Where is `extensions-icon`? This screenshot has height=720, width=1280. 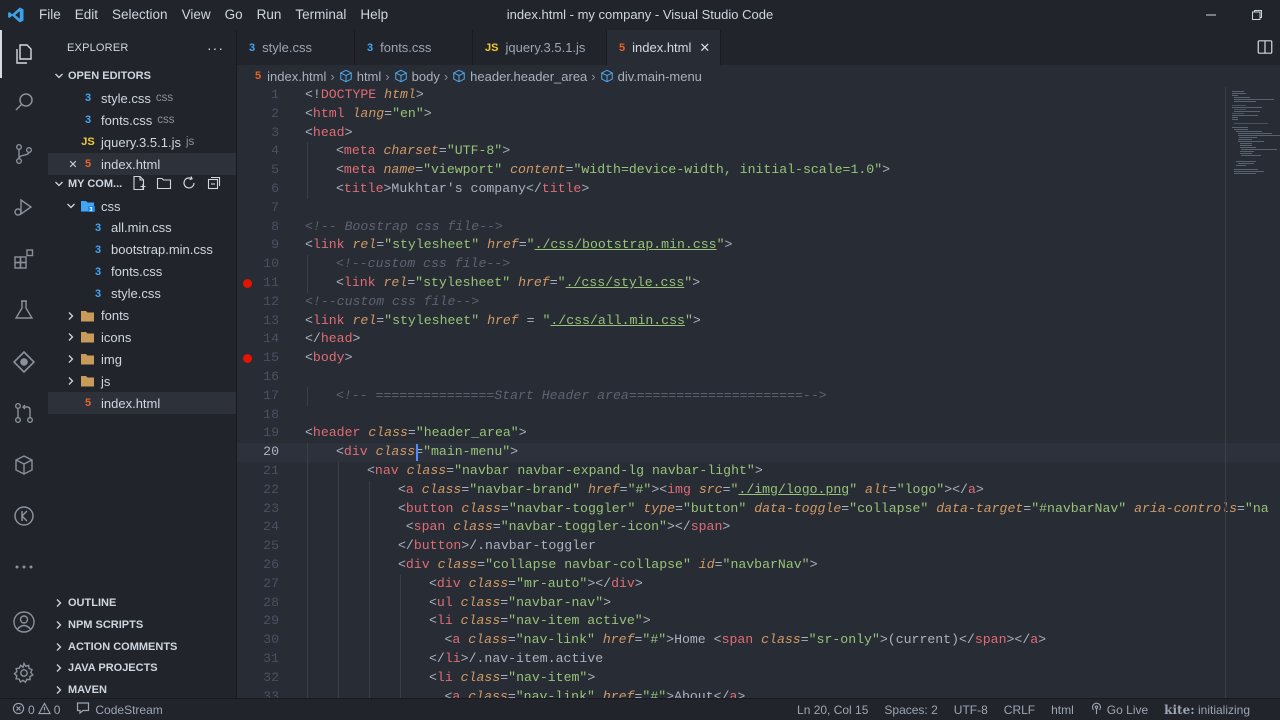 extensions-icon is located at coordinates (24, 259).